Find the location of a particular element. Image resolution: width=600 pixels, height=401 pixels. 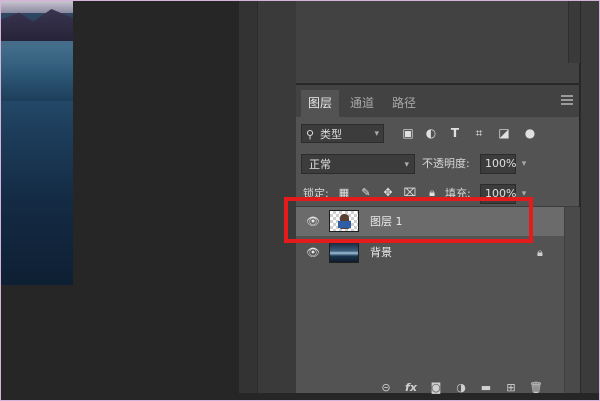

panel-menu-icon is located at coordinates (567, 100).